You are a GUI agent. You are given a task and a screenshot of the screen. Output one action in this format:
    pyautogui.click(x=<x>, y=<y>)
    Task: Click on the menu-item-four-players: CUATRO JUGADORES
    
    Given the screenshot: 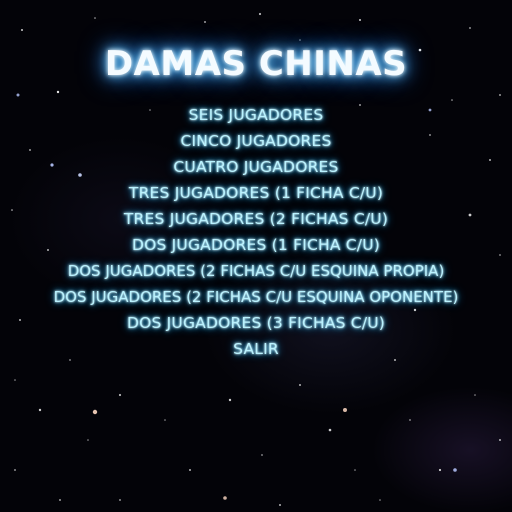 What is the action you would take?
    pyautogui.click(x=256, y=167)
    